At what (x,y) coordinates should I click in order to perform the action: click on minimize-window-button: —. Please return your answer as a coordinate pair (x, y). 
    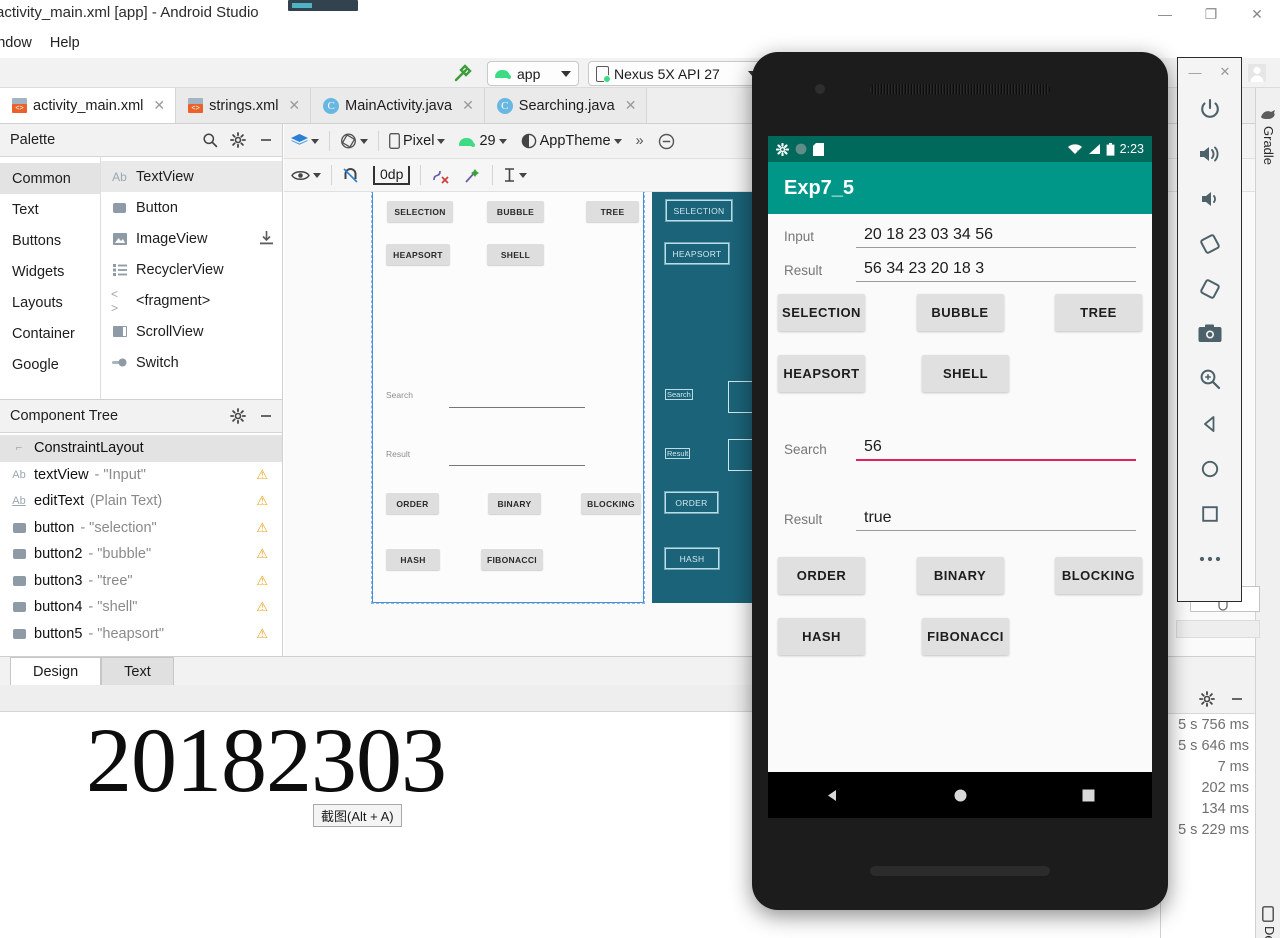
    Looking at the image, I should click on (1165, 14).